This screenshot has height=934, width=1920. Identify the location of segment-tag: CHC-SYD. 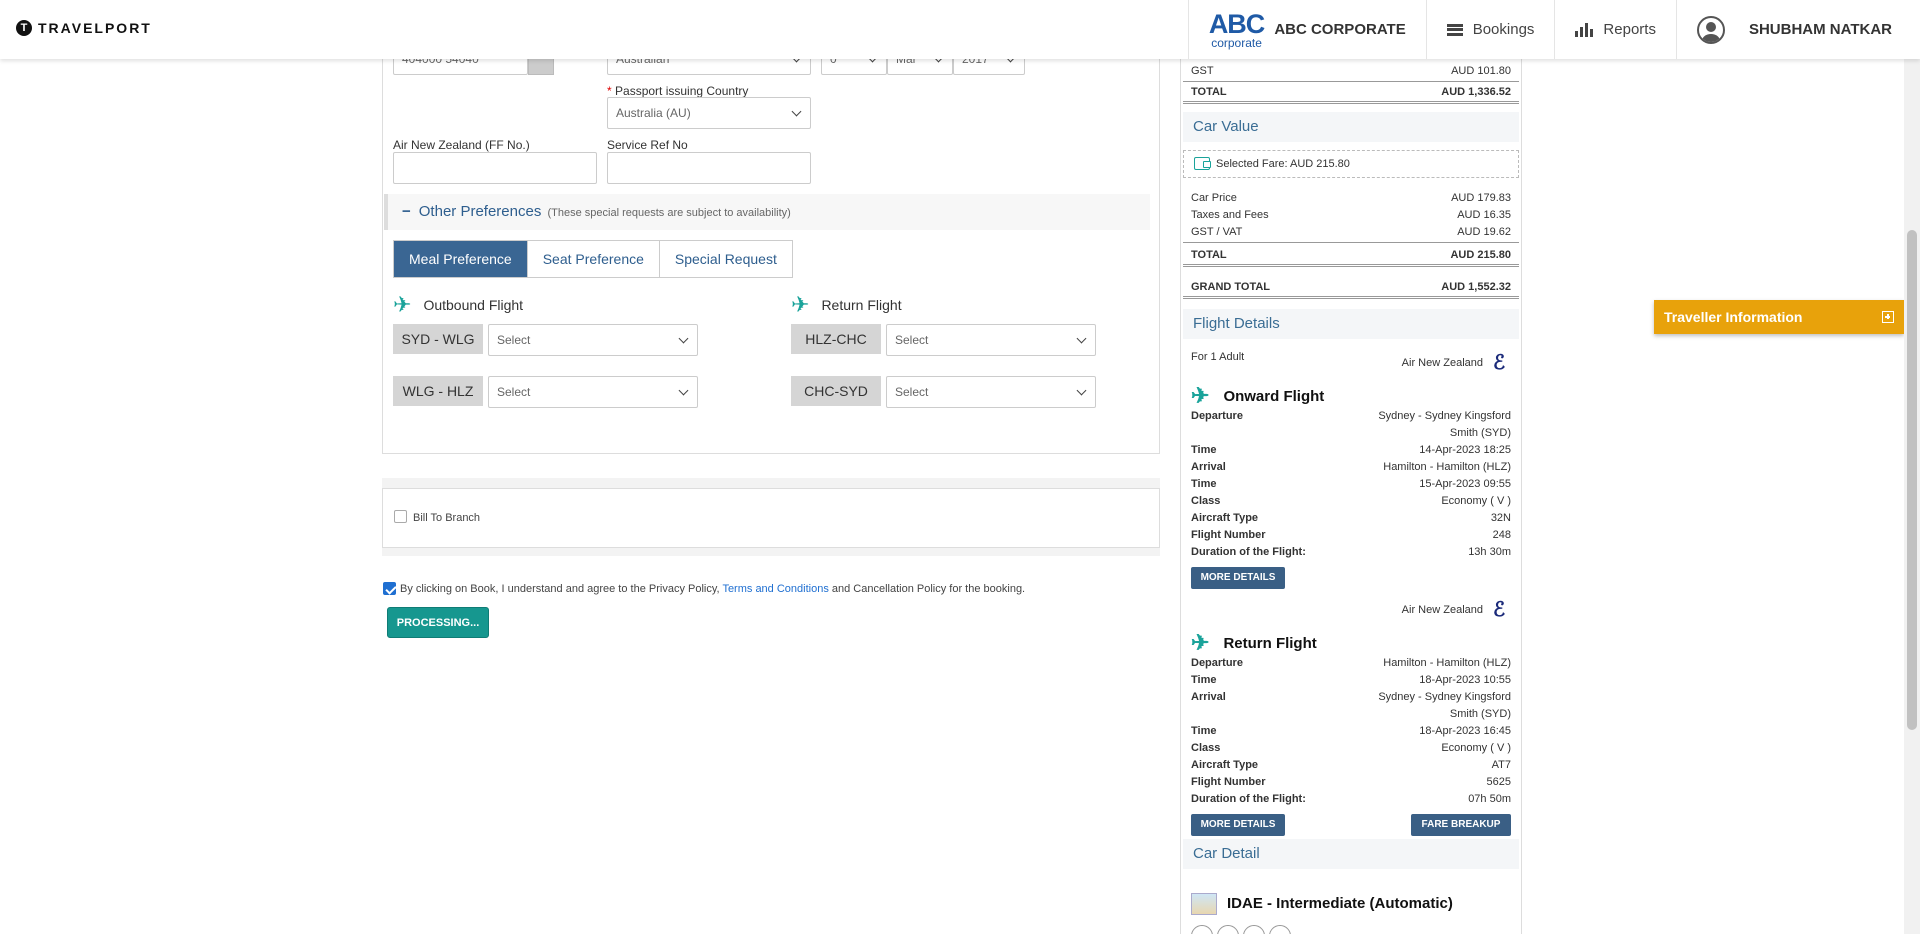
(836, 391).